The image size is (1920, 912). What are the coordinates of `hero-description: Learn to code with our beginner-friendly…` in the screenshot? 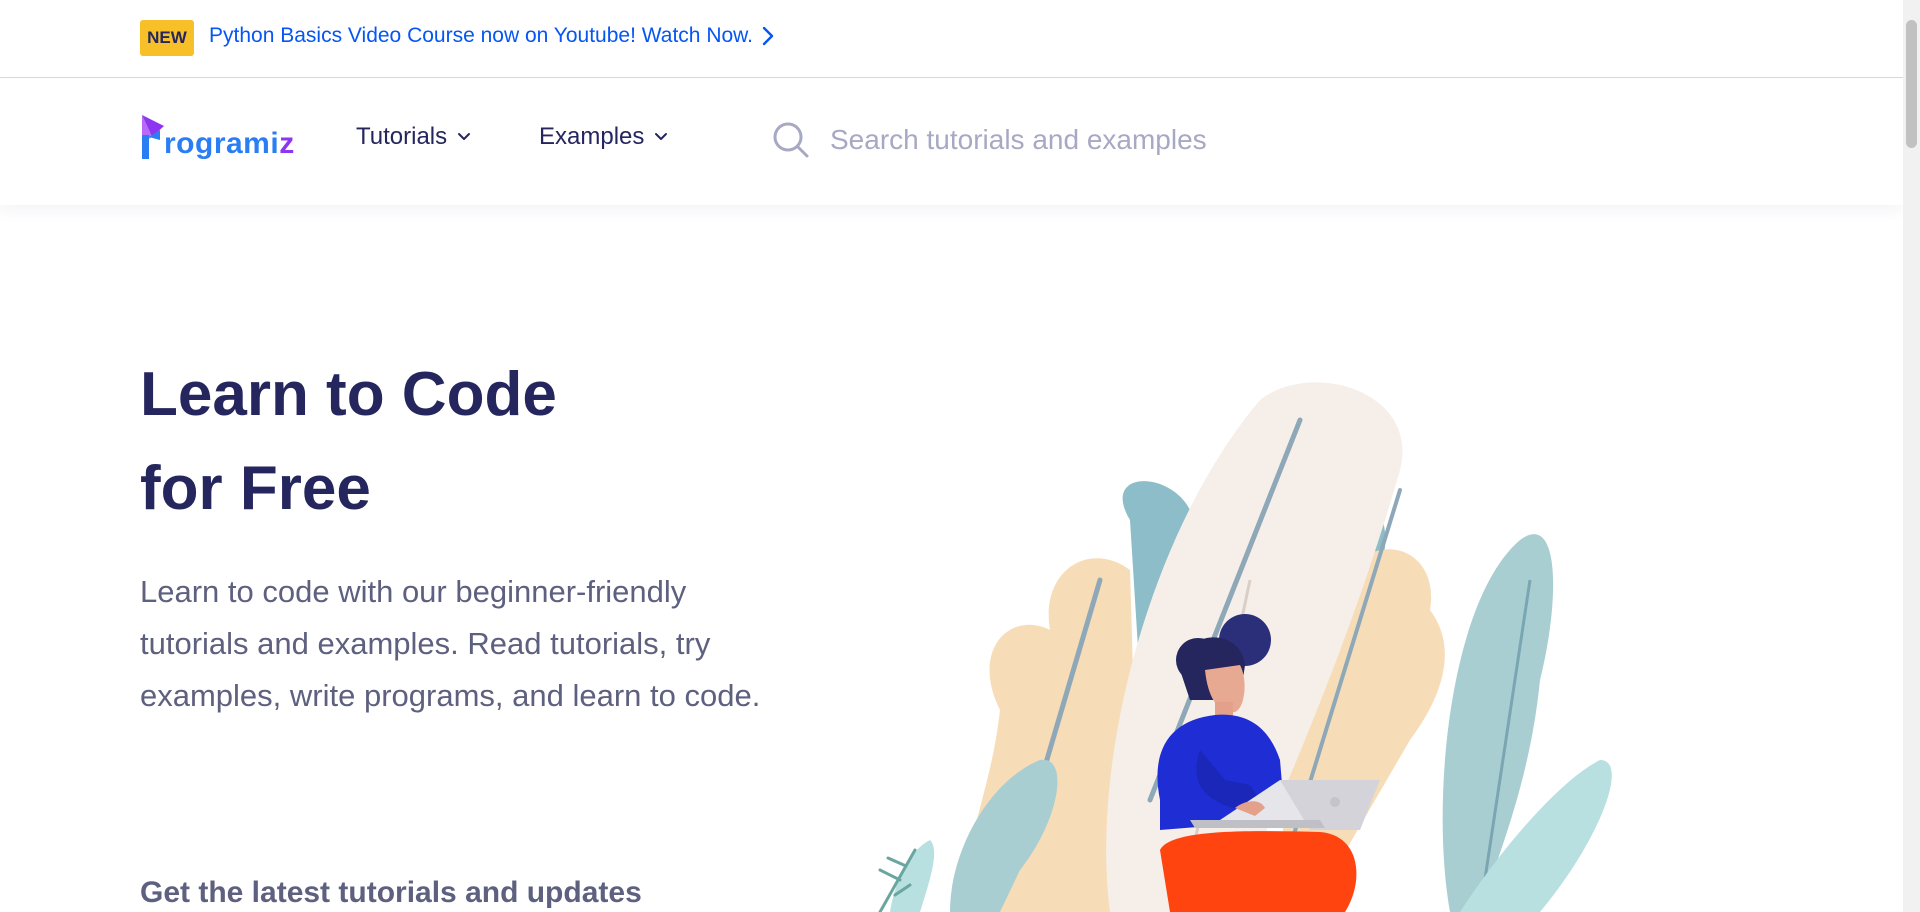 It's located at (450, 643).